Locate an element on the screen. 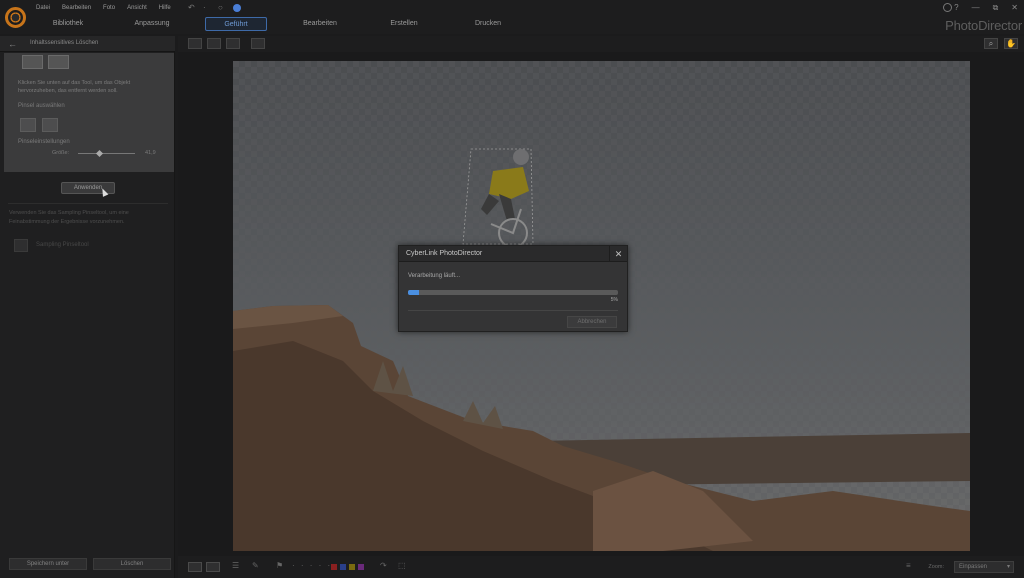  bottom-toolbar: ☰ ✎ ⚑ · · · · · ↷ ⬚ ≡ Zoom: Einpassen ▾ is located at coordinates (601, 567).